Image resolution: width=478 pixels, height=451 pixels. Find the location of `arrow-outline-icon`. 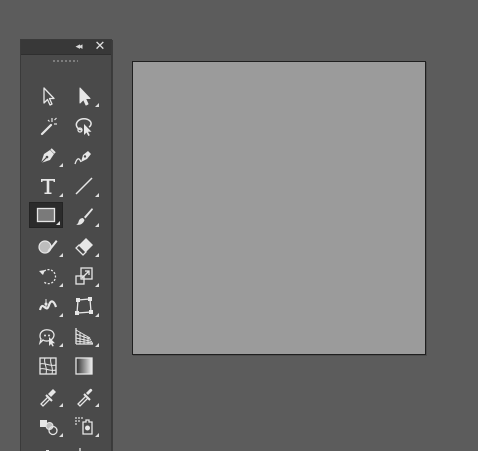

arrow-outline-icon is located at coordinates (49, 96).